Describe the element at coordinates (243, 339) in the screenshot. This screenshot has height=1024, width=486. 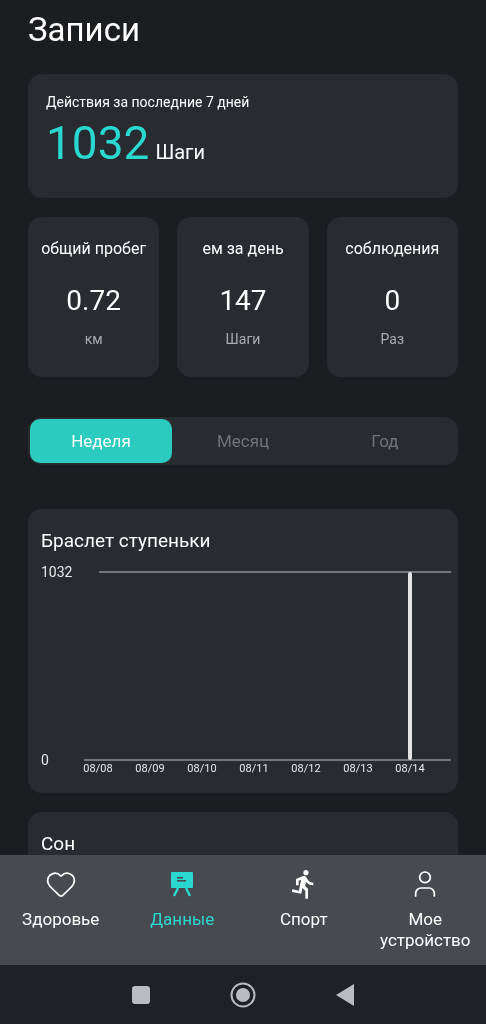
I see `stat-unit: Шаги` at that location.